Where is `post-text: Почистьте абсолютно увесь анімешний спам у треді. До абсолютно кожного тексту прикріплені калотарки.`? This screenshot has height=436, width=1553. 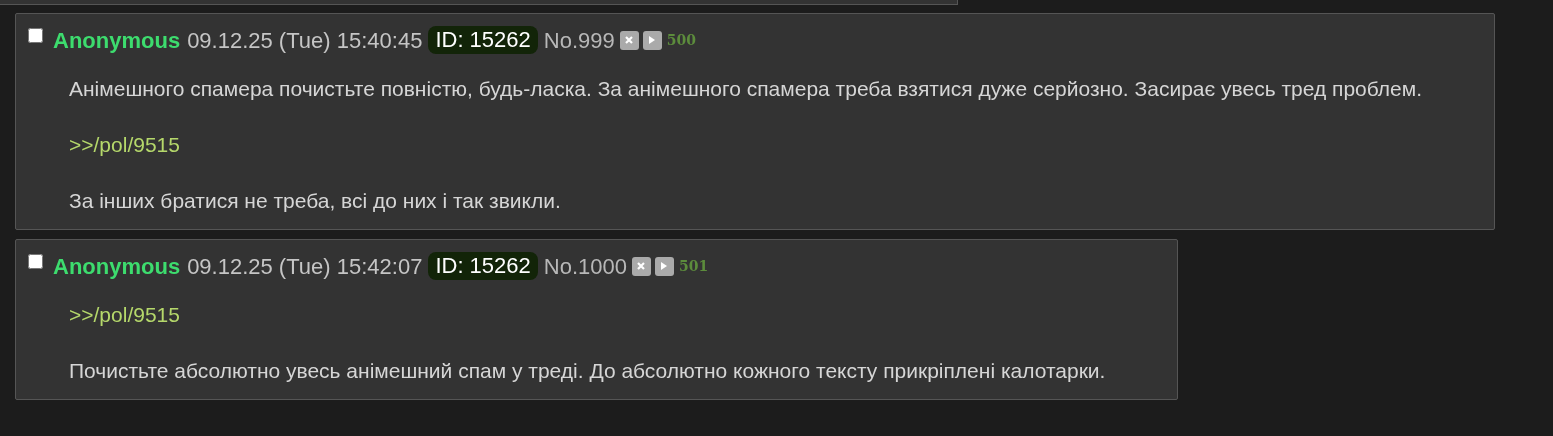 post-text: Почистьте абсолютно увесь анімешний спам у треді. До абсолютно кожного тексту прикріплені калотарки. is located at coordinates (587, 371).